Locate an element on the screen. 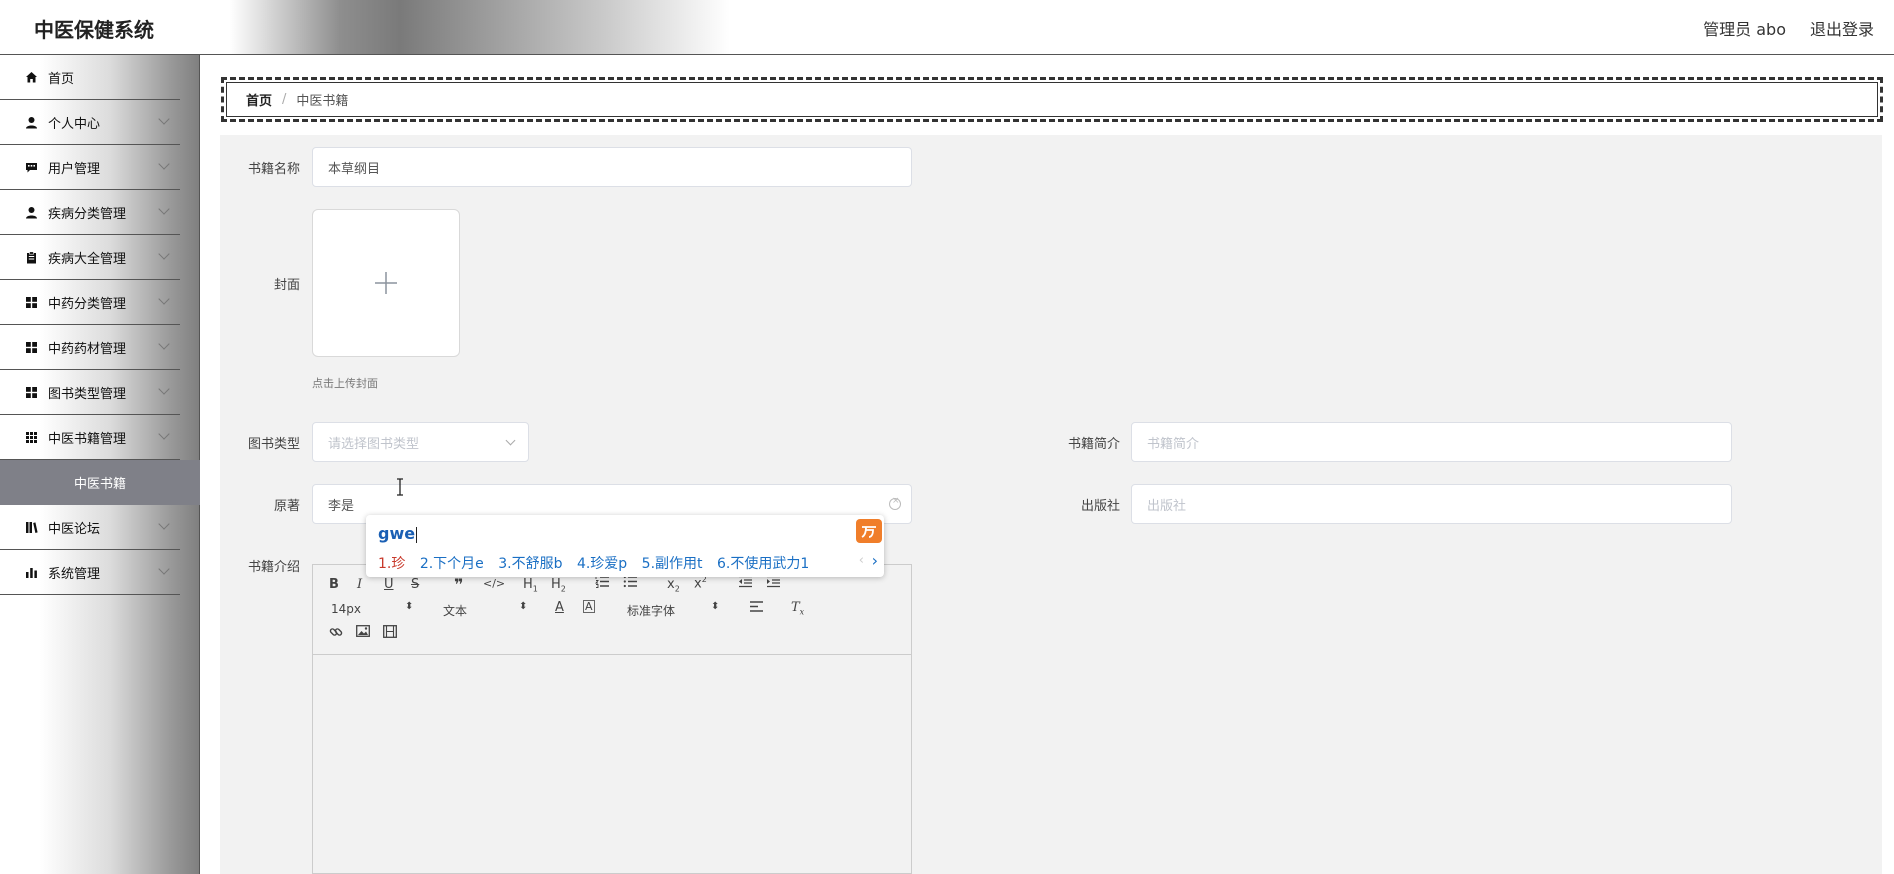 This screenshot has width=1894, height=874. publisher-input: 出版社 is located at coordinates (1431, 504).